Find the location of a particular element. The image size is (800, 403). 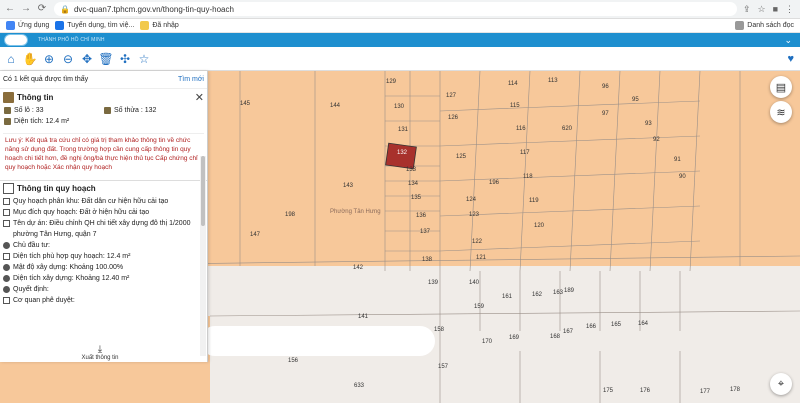

measure-icon: ✥ is located at coordinates (87, 59).